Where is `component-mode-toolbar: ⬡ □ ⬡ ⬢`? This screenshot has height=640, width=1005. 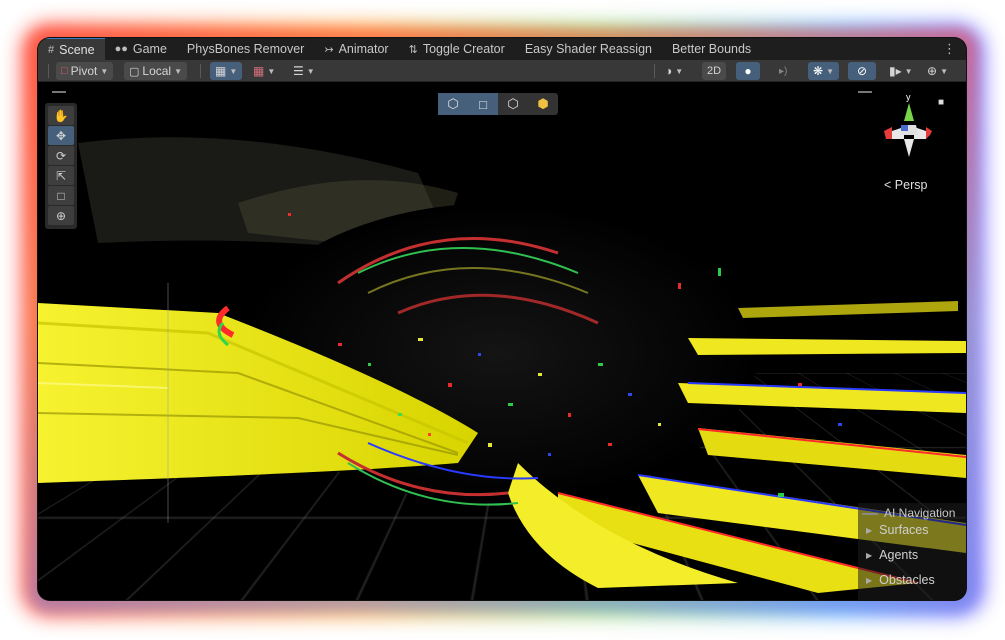 component-mode-toolbar: ⬡ □ ⬡ ⬢ is located at coordinates (498, 104).